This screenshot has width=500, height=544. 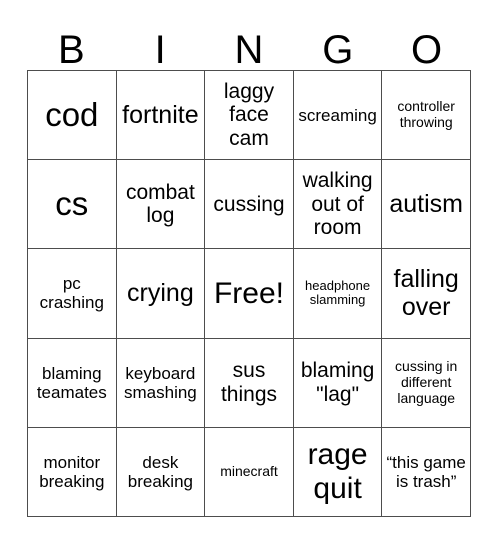 What do you see at coordinates (338, 50) in the screenshot?
I see `bingo-header-letter-g: G` at bounding box center [338, 50].